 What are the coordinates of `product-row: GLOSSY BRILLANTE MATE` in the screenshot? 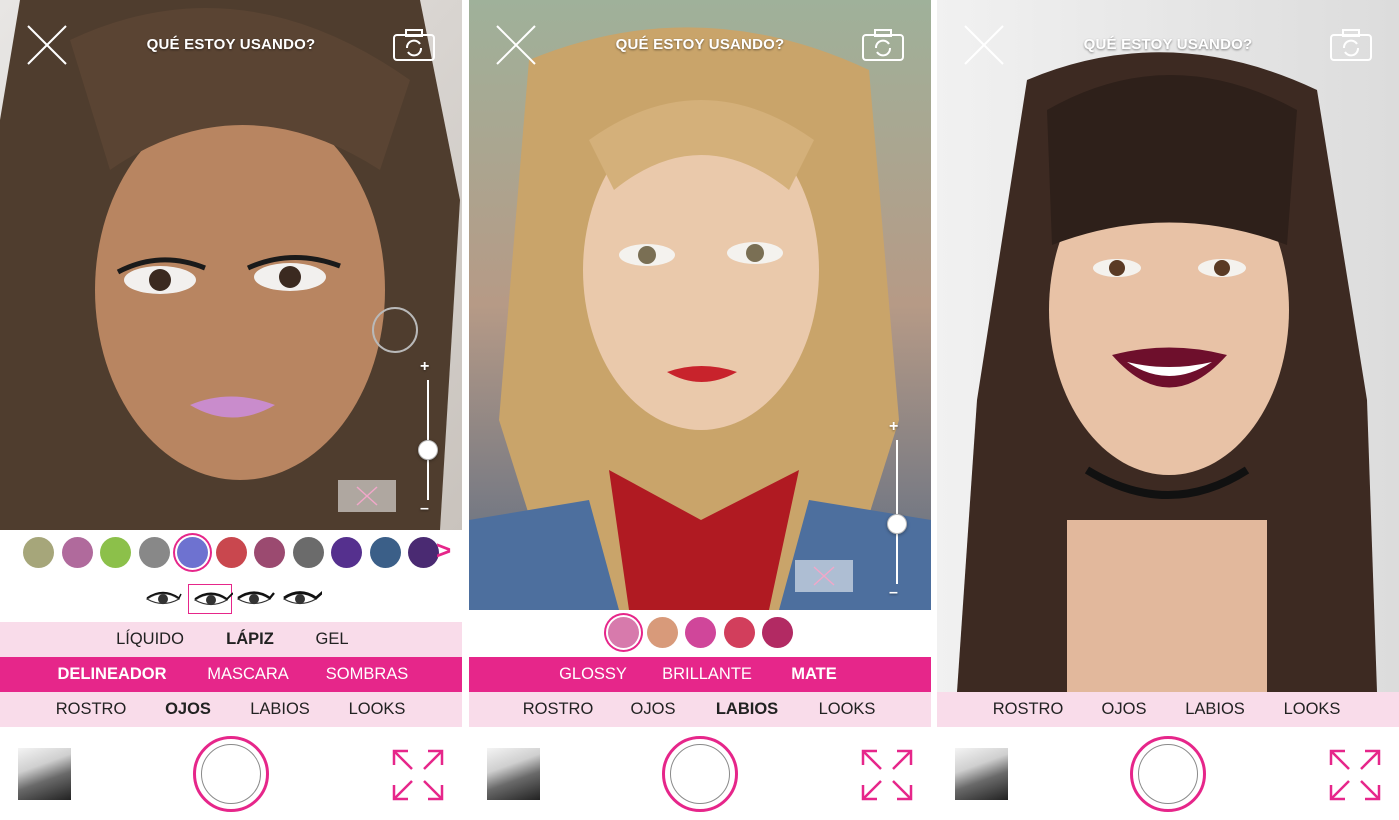 It's located at (700, 674).